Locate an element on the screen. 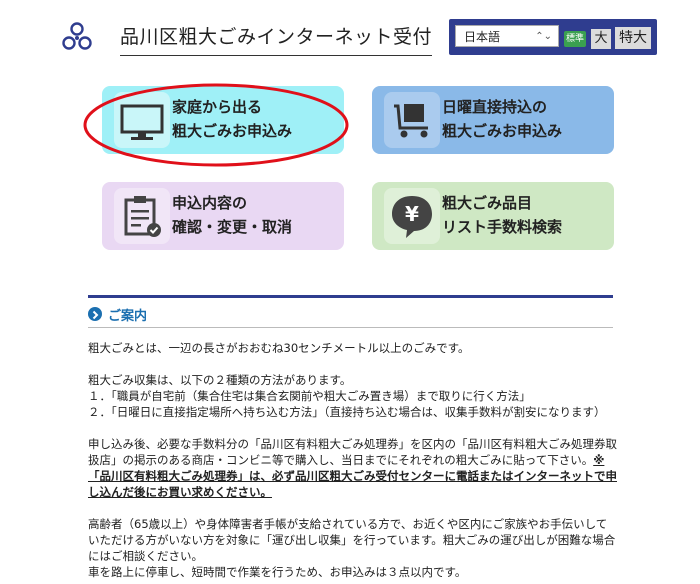 The height and width of the screenshot is (584, 700). tile-line2: 確認・変更・取消 is located at coordinates (232, 227).